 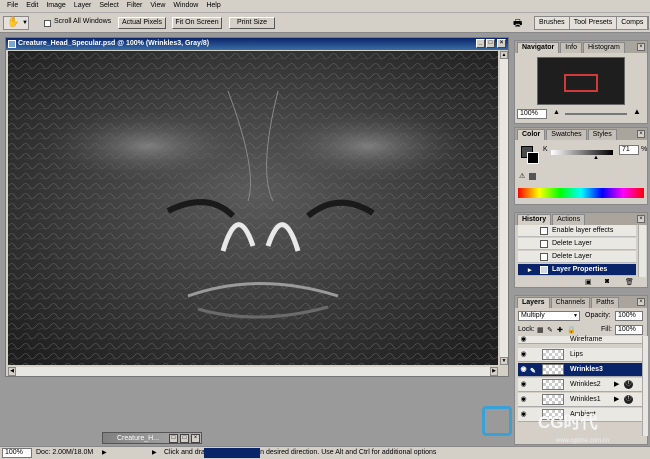 What do you see at coordinates (581, 193) in the screenshot?
I see `color-ramp` at bounding box center [581, 193].